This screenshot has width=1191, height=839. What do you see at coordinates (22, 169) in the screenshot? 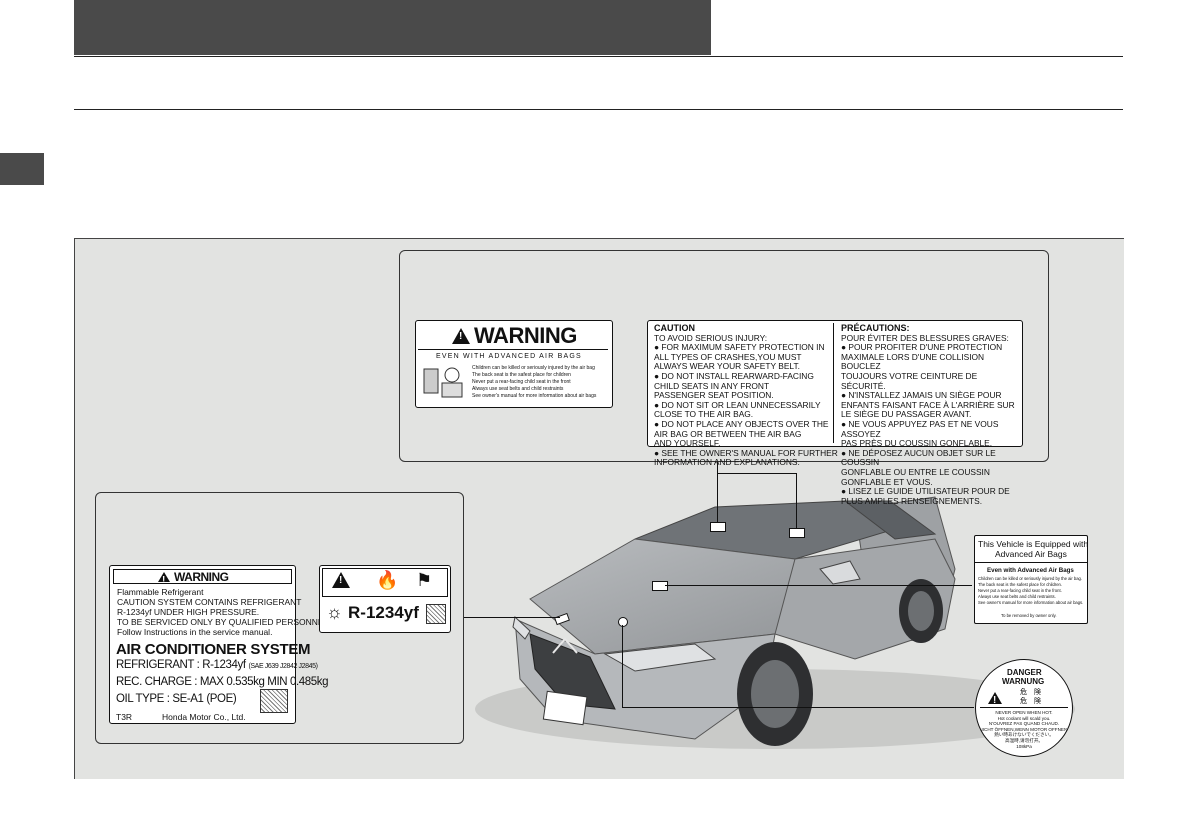
I see `chapter-side-tab` at bounding box center [22, 169].